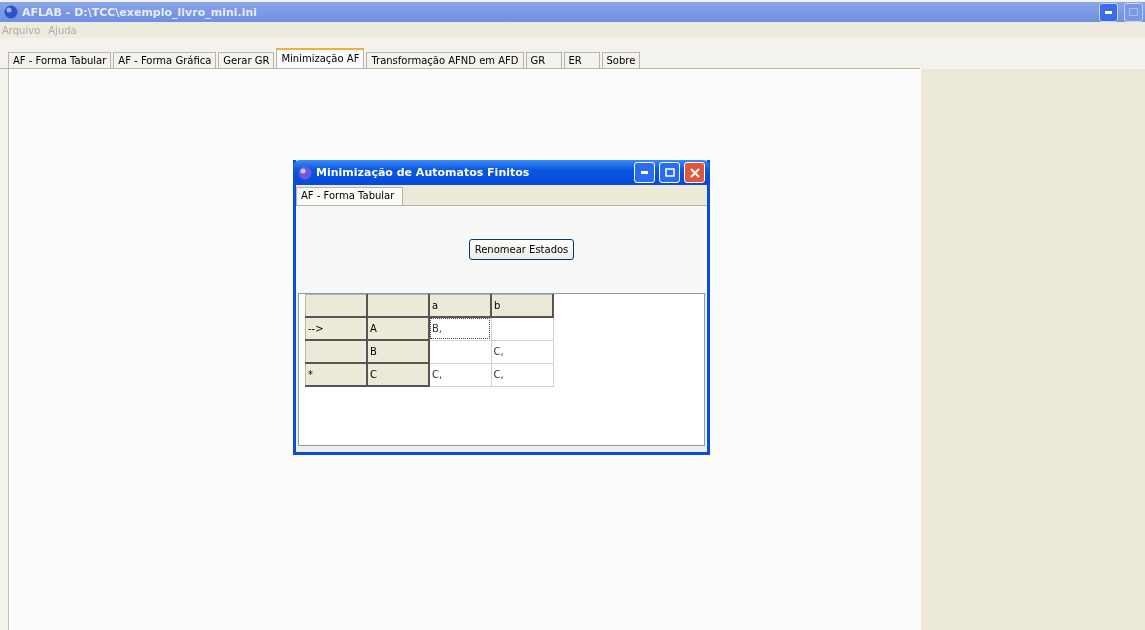 The width and height of the screenshot is (1145, 630). What do you see at coordinates (246, 60) in the screenshot?
I see `tab: Gerar GR` at bounding box center [246, 60].